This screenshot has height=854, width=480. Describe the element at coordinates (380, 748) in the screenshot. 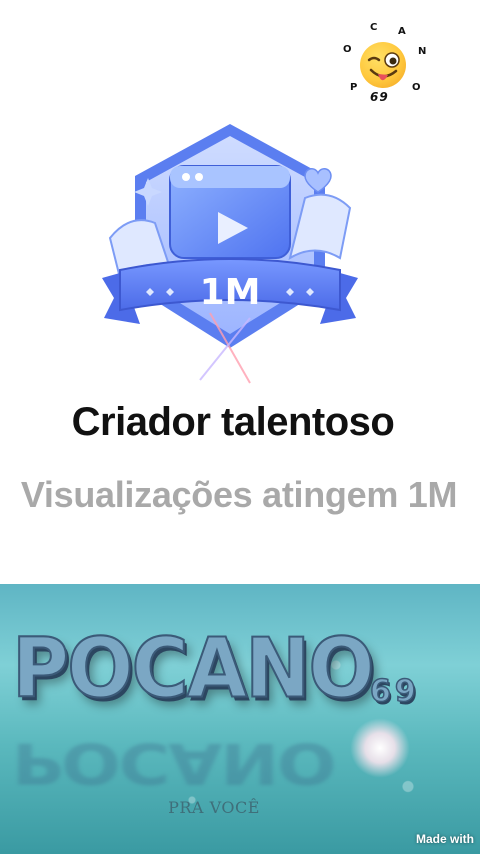

I see `heart-glow-icon` at that location.